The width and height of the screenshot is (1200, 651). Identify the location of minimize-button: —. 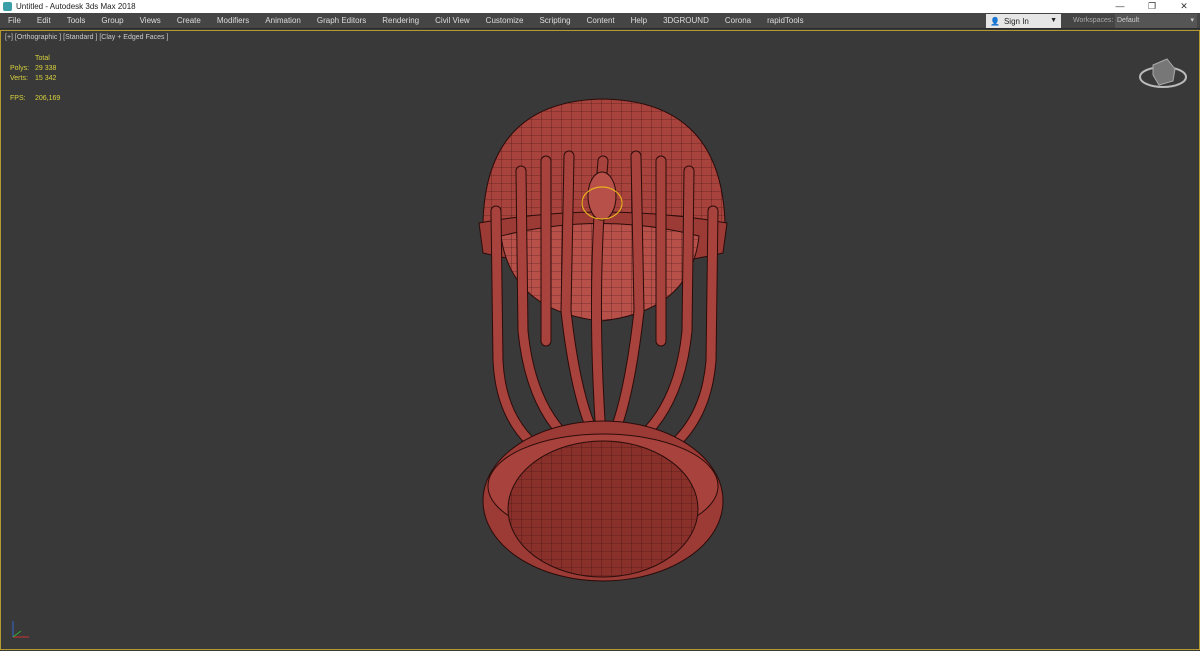
(1120, 6).